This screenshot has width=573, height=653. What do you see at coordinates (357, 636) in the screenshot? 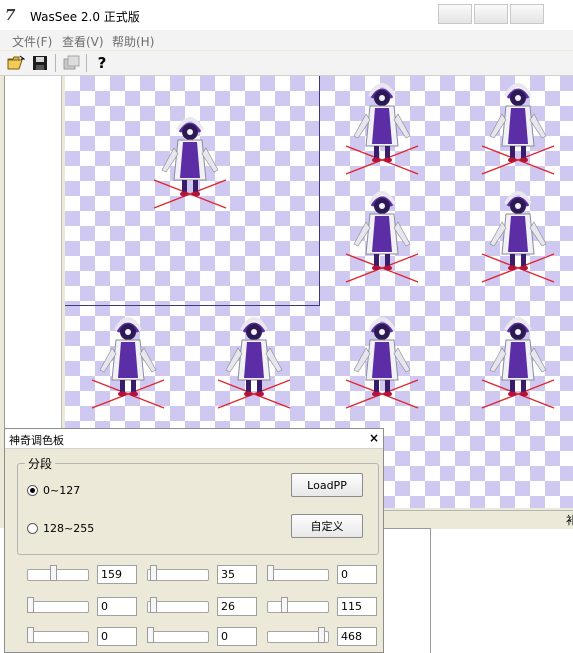
I see `channel-value-field: 468` at bounding box center [357, 636].